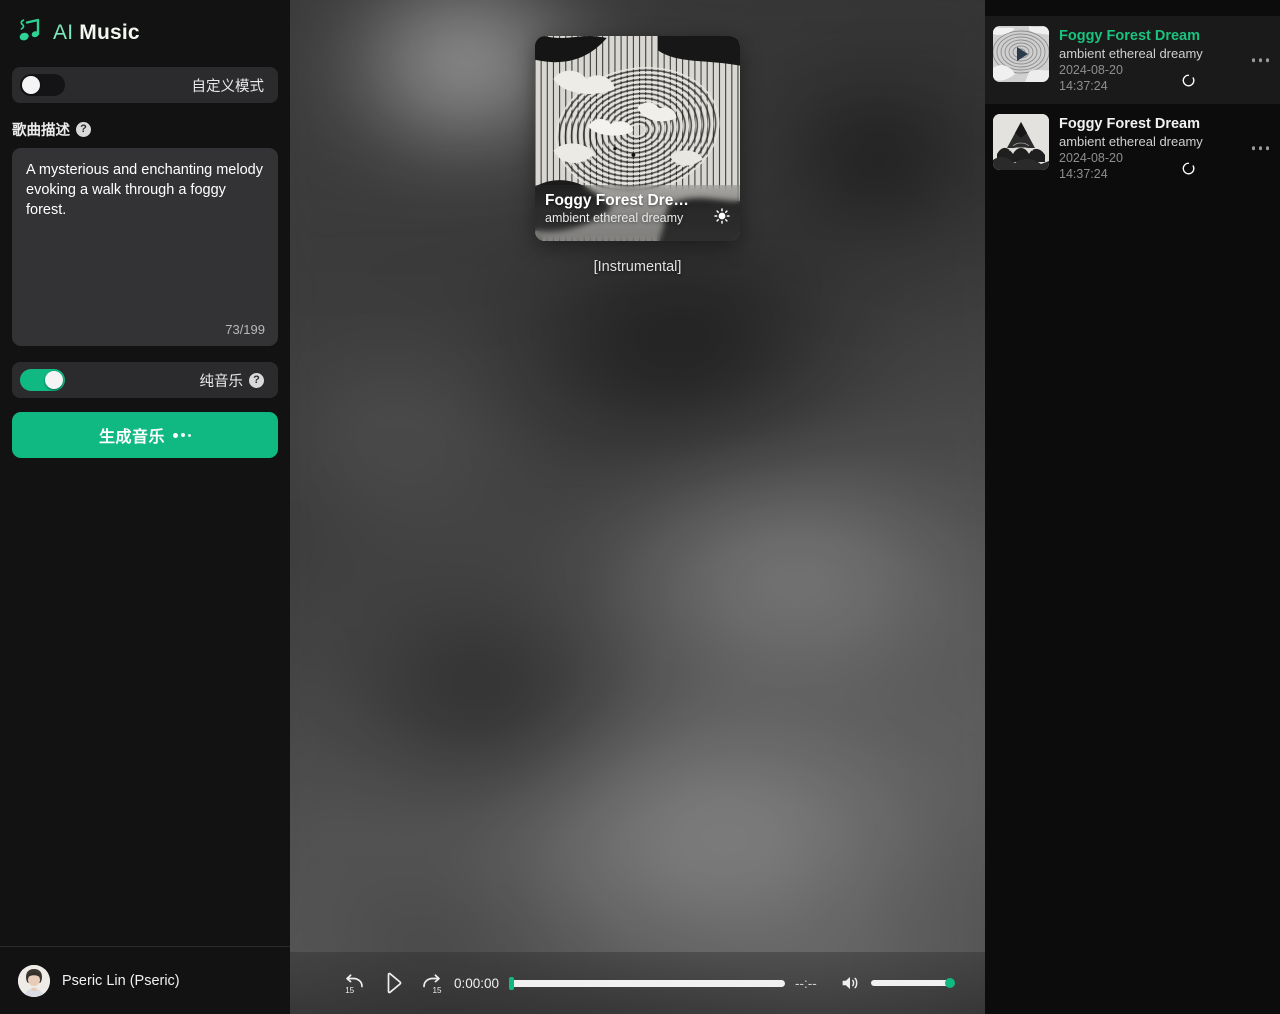  I want to click on instrumental-toggle, so click(42, 380).